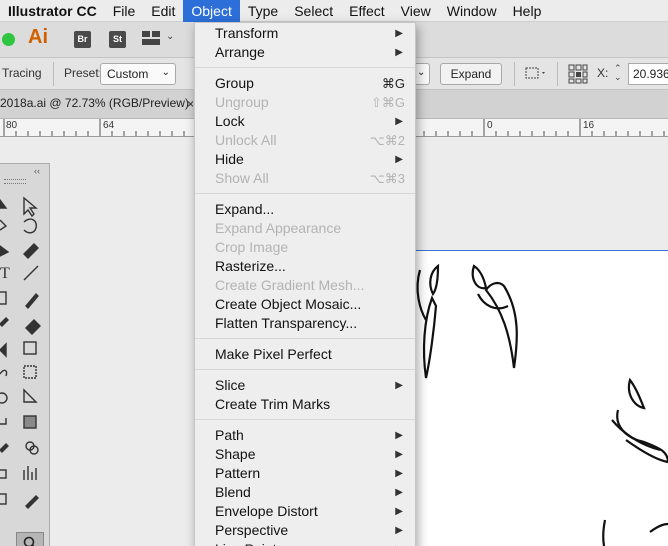  Describe the element at coordinates (527, 11) in the screenshot. I see `menu-help: Help` at that location.